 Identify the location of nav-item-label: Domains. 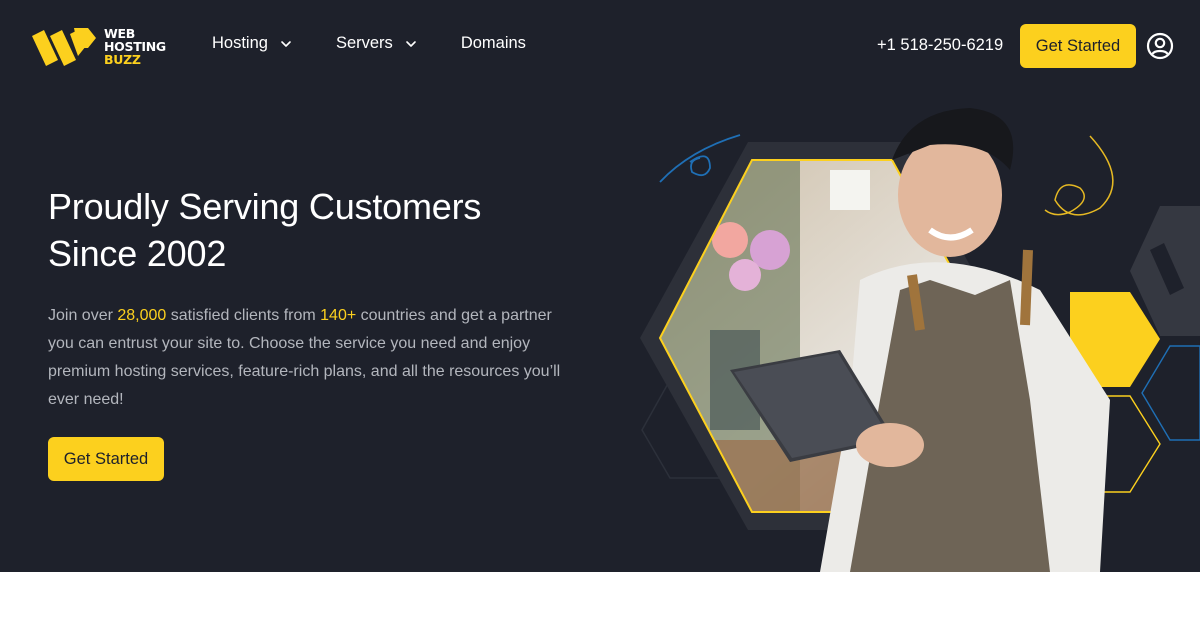
(493, 43).